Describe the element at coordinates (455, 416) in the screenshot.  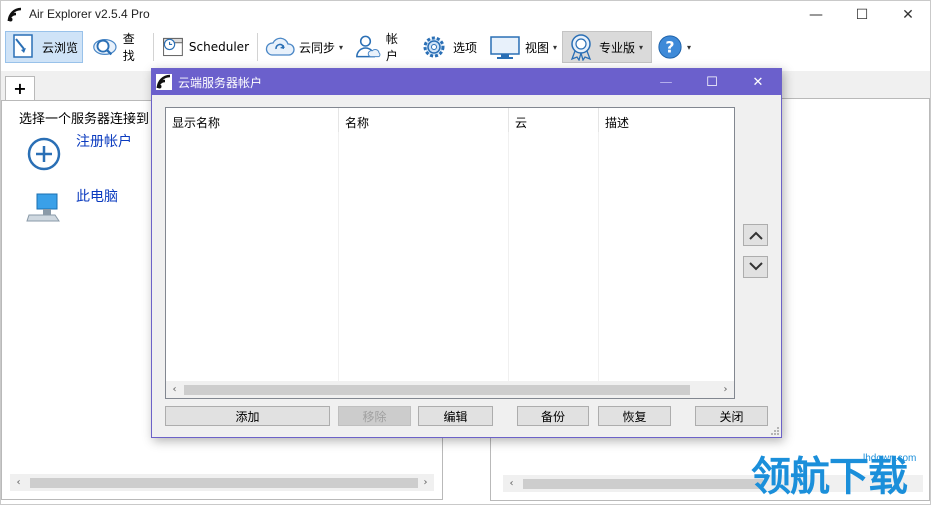
I see `edit-button: 编辑` at that location.